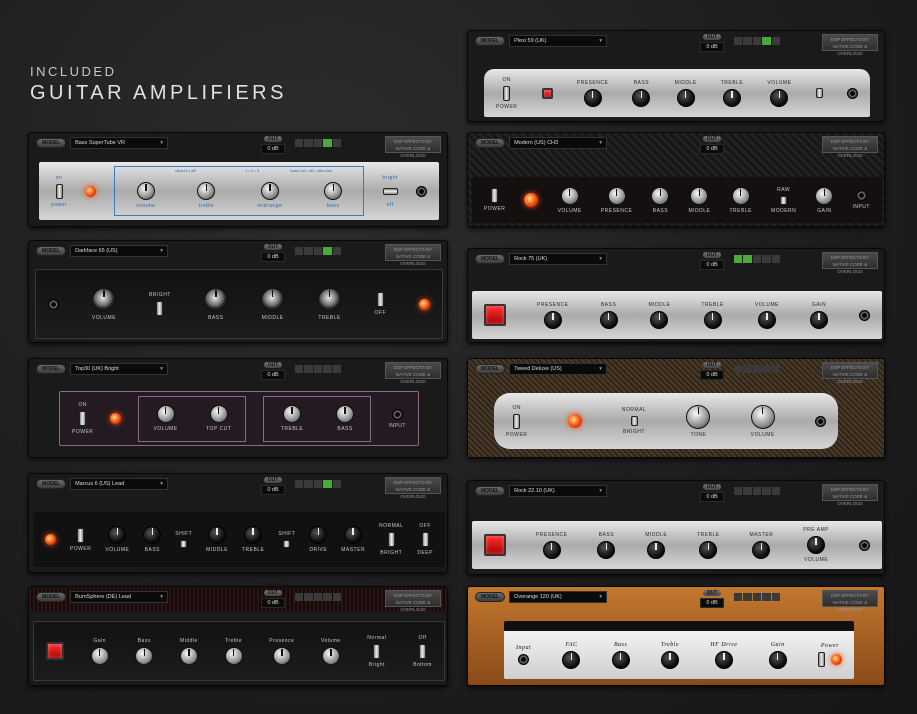 Image resolution: width=917 pixels, height=714 pixels. What do you see at coordinates (558, 41) in the screenshot?
I see `model-select: Plexi 59 (UK) ▾` at bounding box center [558, 41].